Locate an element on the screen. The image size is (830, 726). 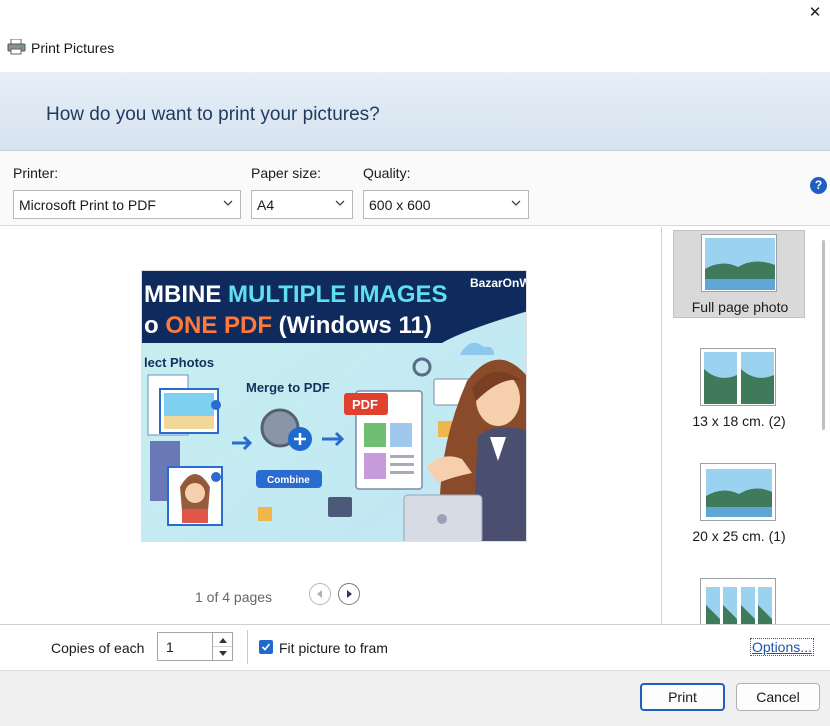
layout-20x25-1: 20 x 25 cm. (1) is located at coordinates (739, 504).